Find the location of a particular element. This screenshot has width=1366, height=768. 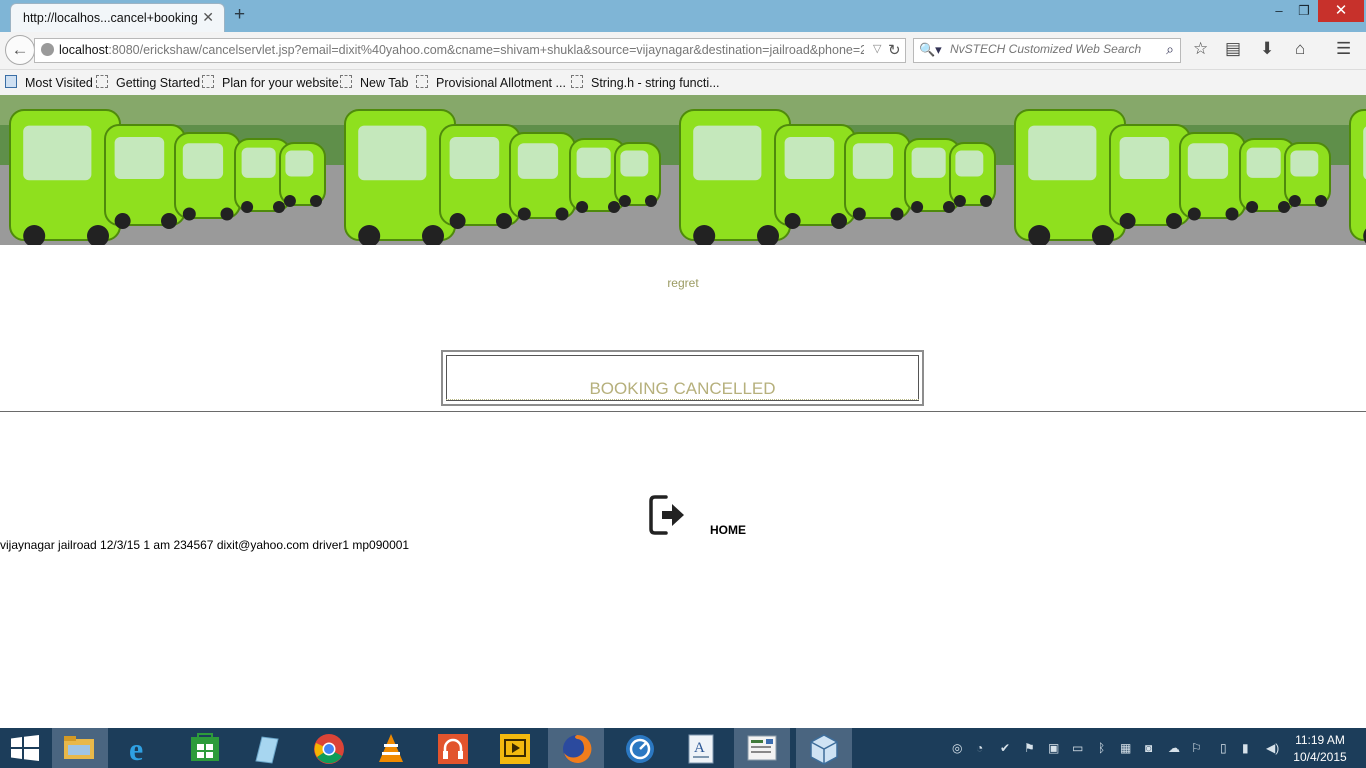

menu-icon: ☰ is located at coordinates (1343, 49).